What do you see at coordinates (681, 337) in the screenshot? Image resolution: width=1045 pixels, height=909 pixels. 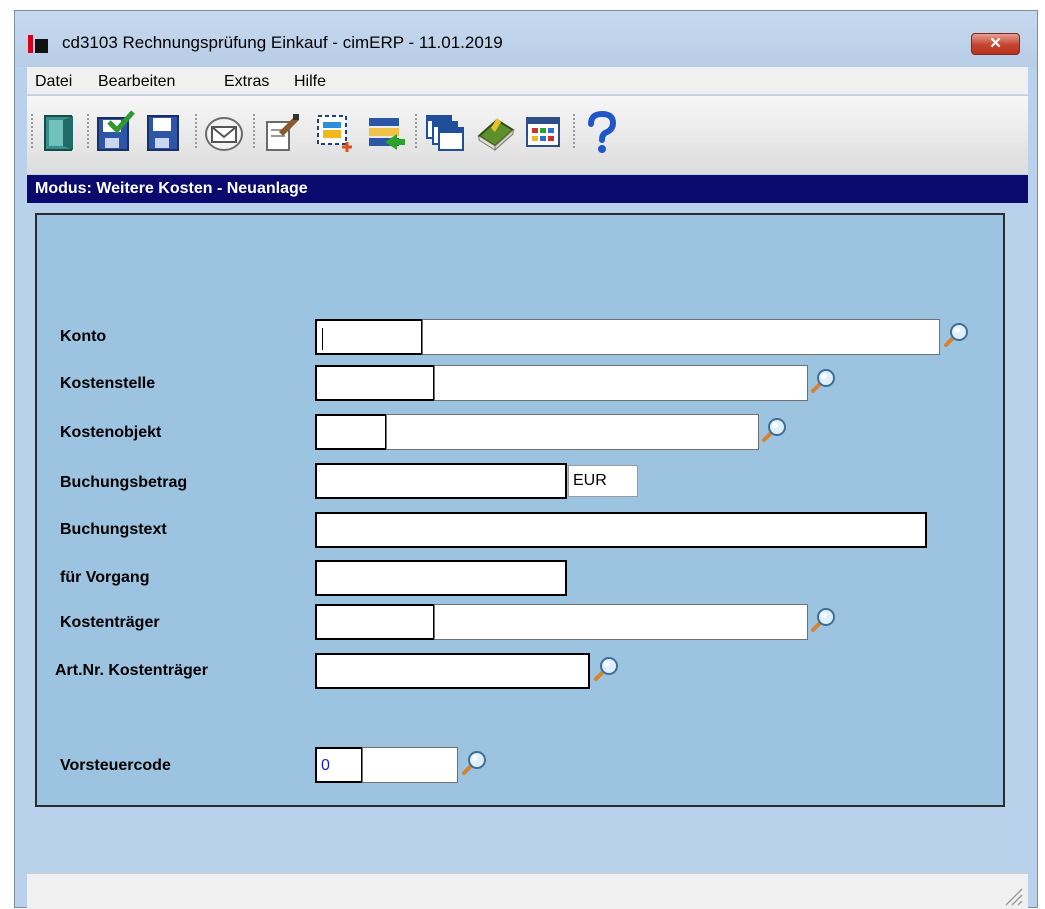 I see `konto-text-input` at bounding box center [681, 337].